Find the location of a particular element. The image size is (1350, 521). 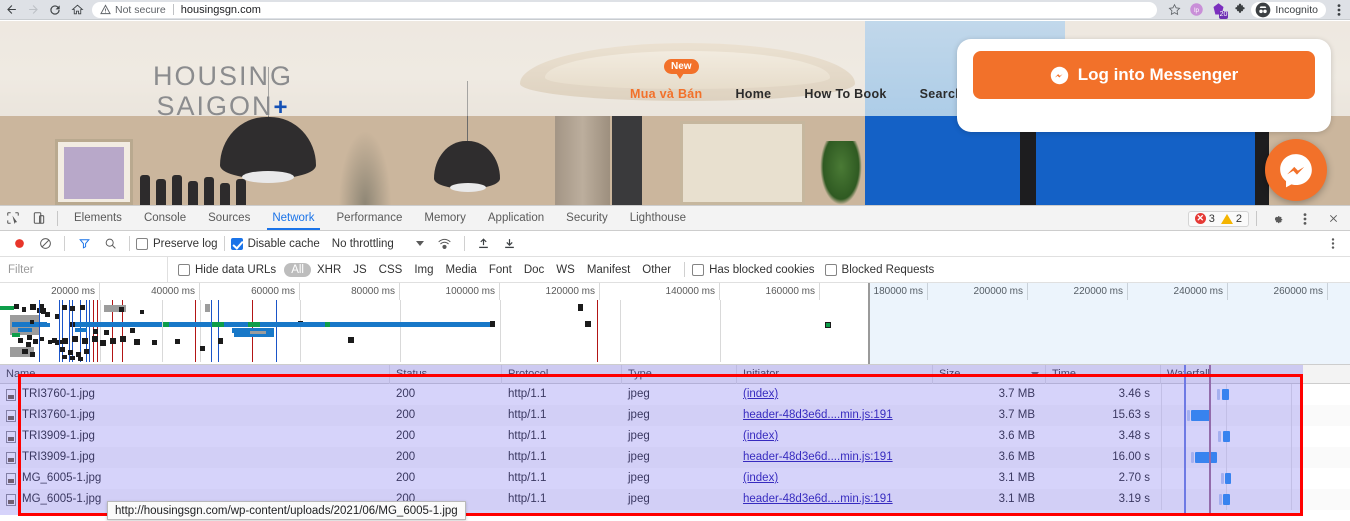

warning-count: 2 is located at coordinates (1231, 219).